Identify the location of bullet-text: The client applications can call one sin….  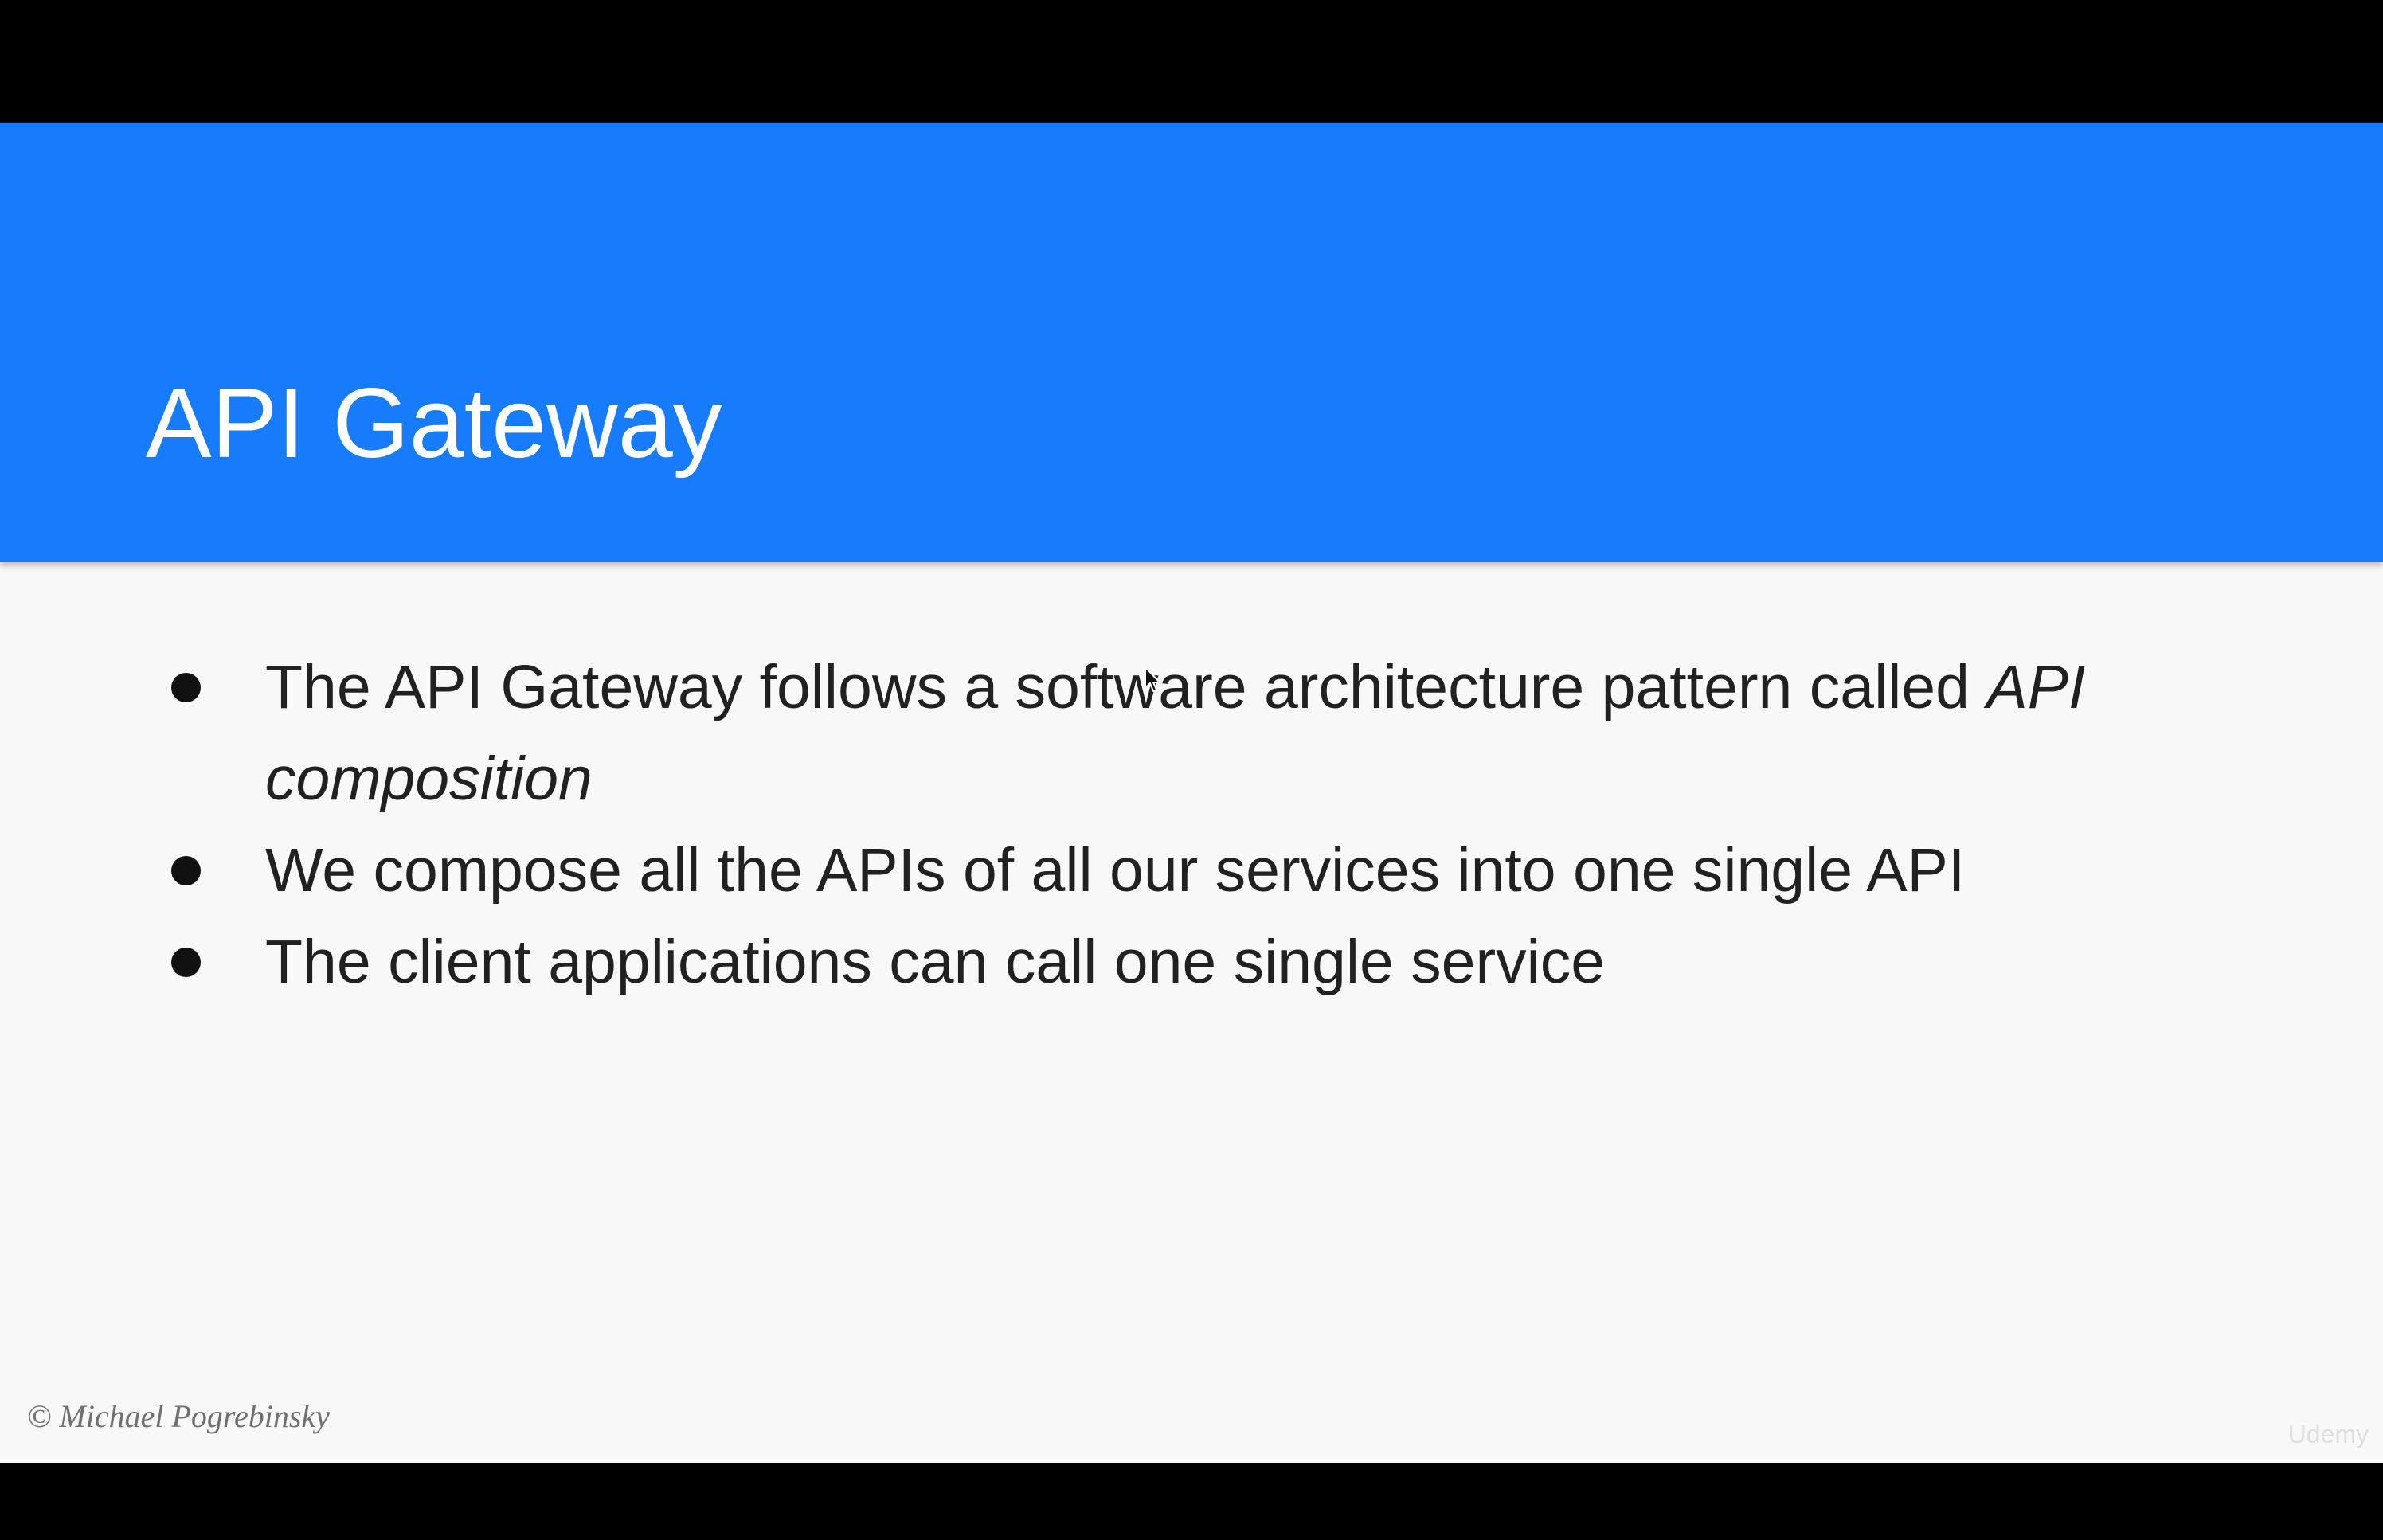
(935, 962).